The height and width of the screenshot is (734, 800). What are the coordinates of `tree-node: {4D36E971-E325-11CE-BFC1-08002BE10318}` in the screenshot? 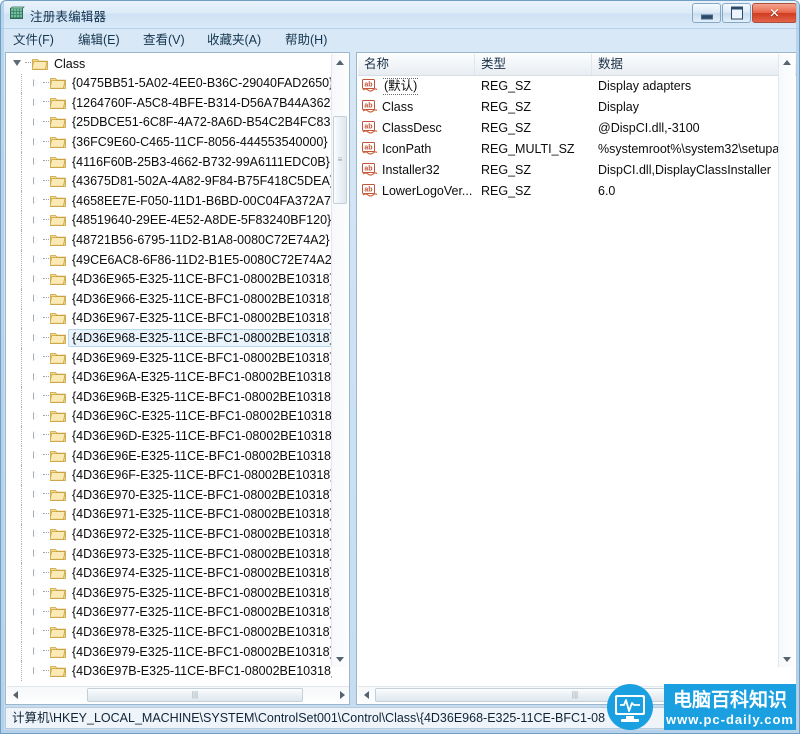 It's located at (169, 514).